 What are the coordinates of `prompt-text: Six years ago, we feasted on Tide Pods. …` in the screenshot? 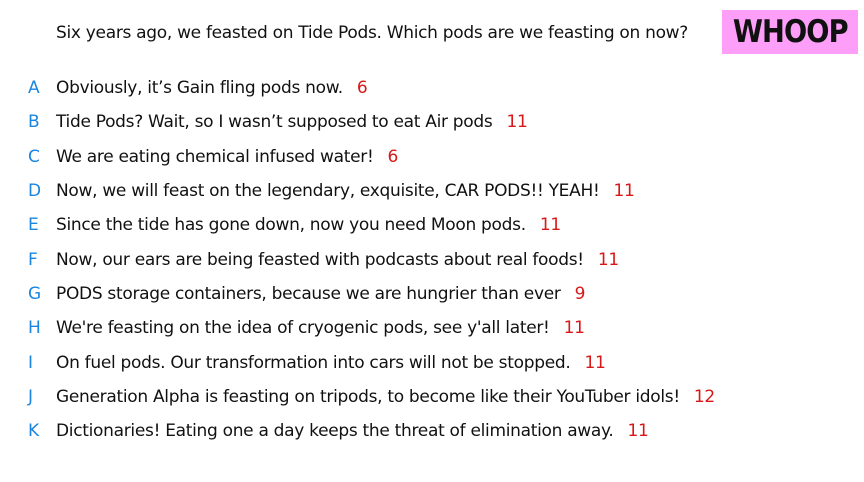 It's located at (372, 33).